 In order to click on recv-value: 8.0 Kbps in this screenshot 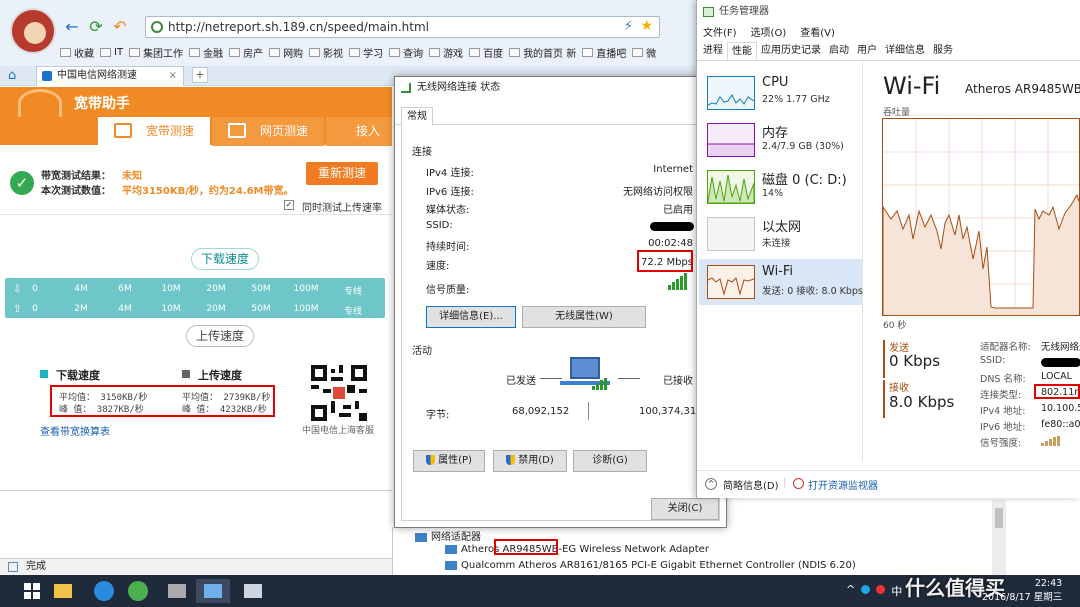, I will do `click(922, 402)`.